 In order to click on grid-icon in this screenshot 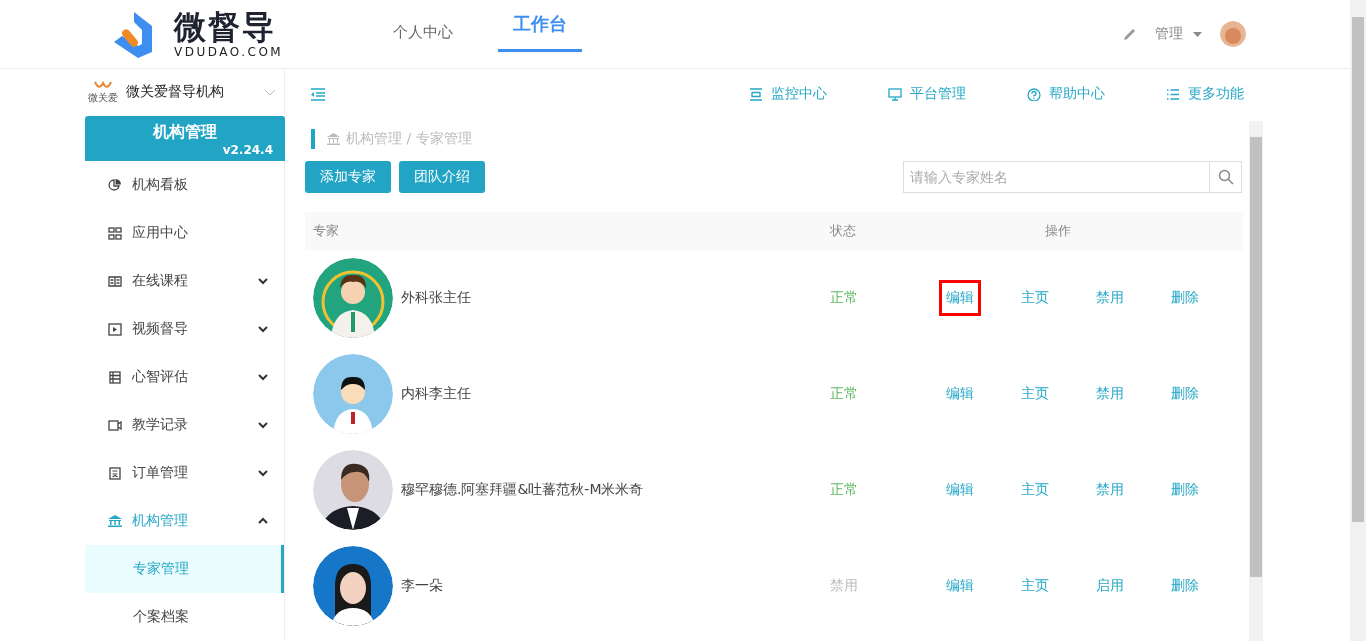, I will do `click(115, 233)`.